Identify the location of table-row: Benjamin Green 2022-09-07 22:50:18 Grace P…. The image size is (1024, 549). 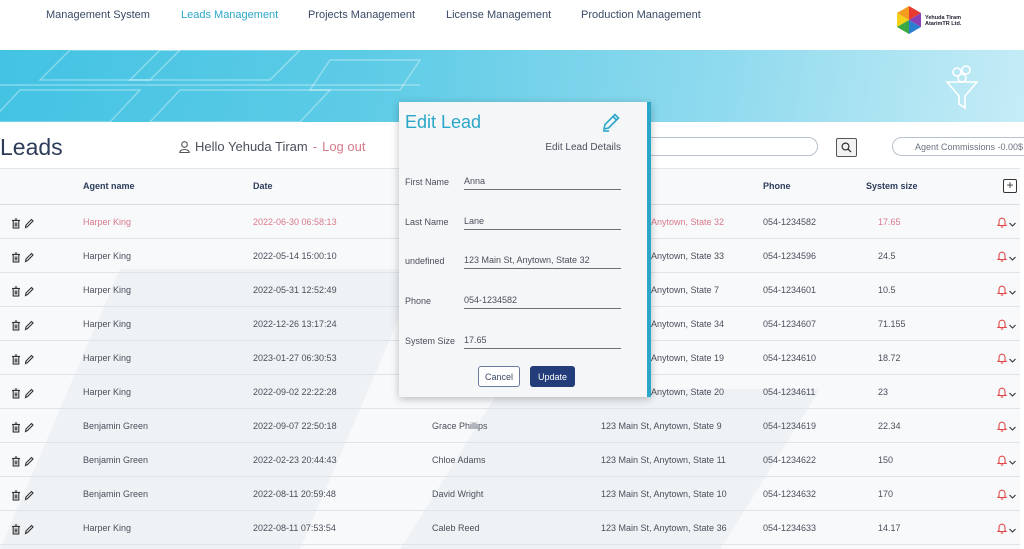
(510, 426).